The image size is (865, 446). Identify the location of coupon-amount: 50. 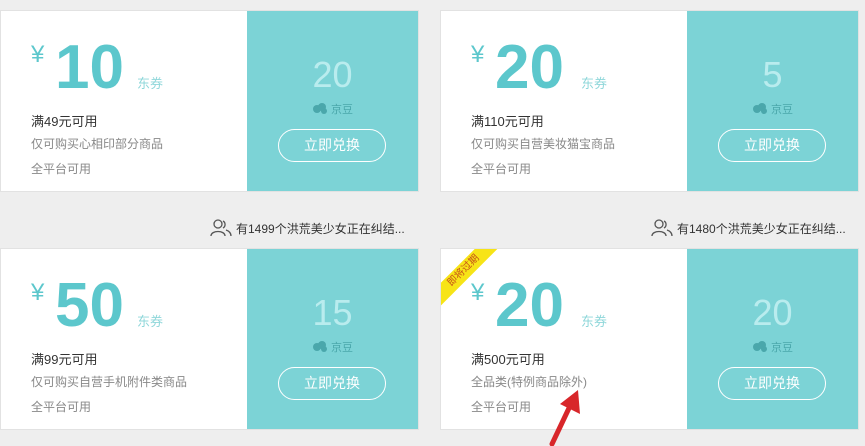
(89, 305).